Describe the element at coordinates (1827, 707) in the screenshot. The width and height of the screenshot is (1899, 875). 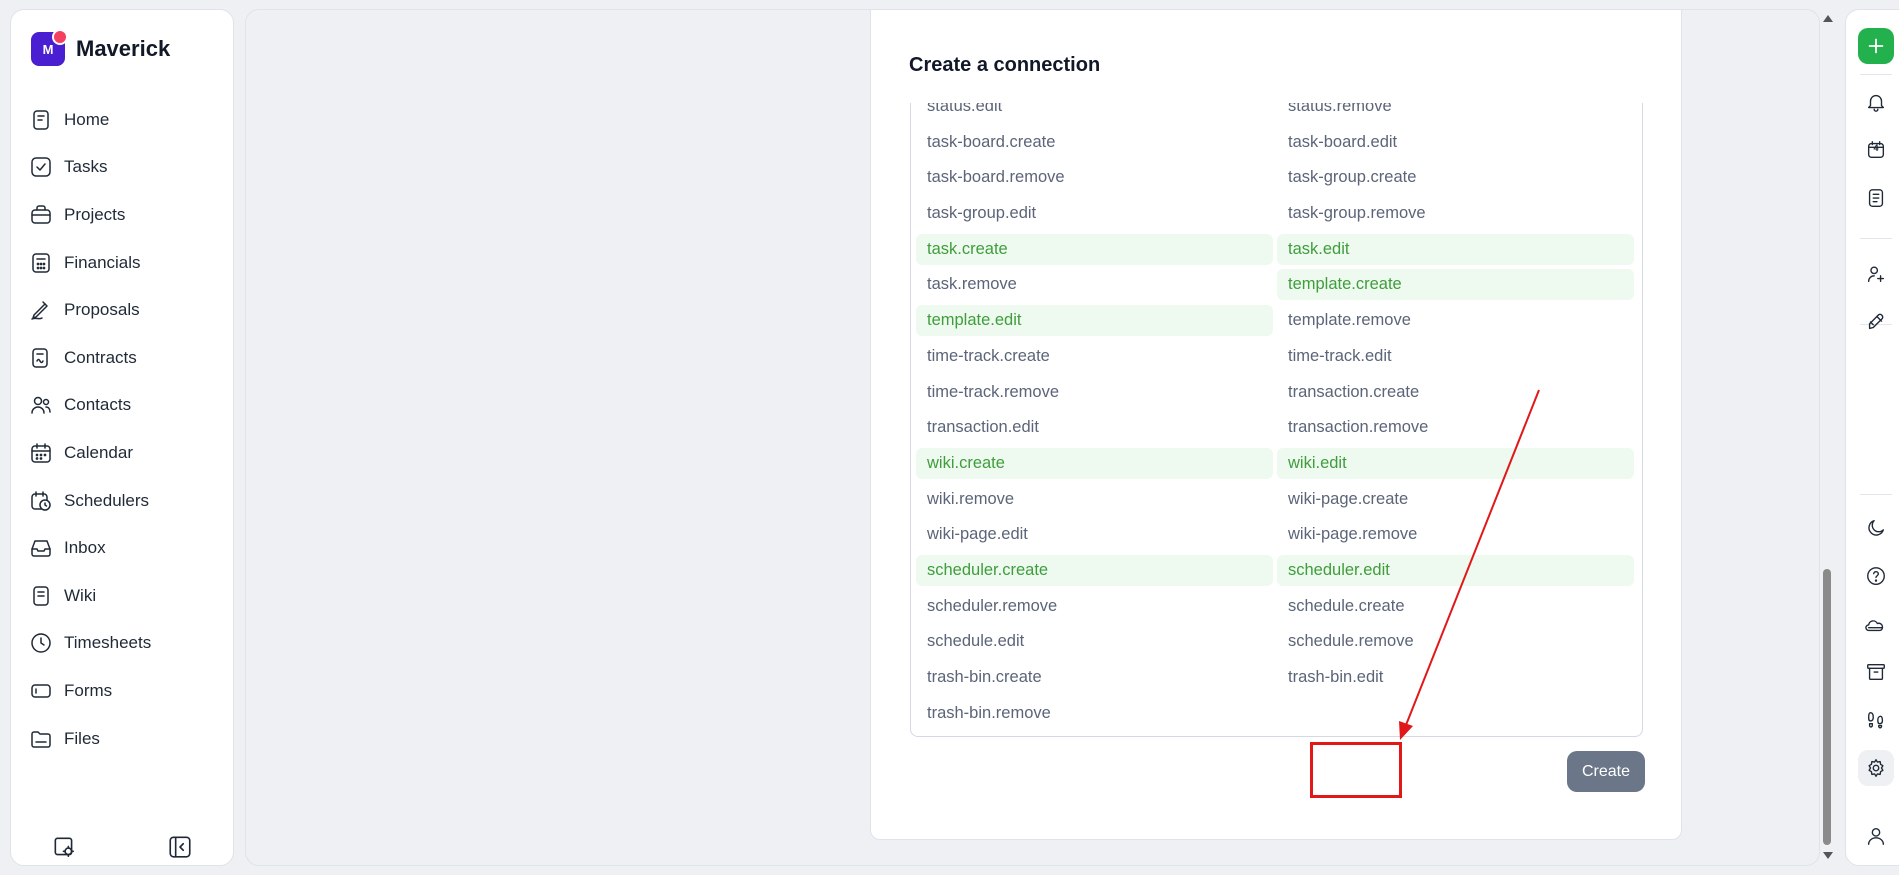
I see `scrollbar-thumb` at that location.